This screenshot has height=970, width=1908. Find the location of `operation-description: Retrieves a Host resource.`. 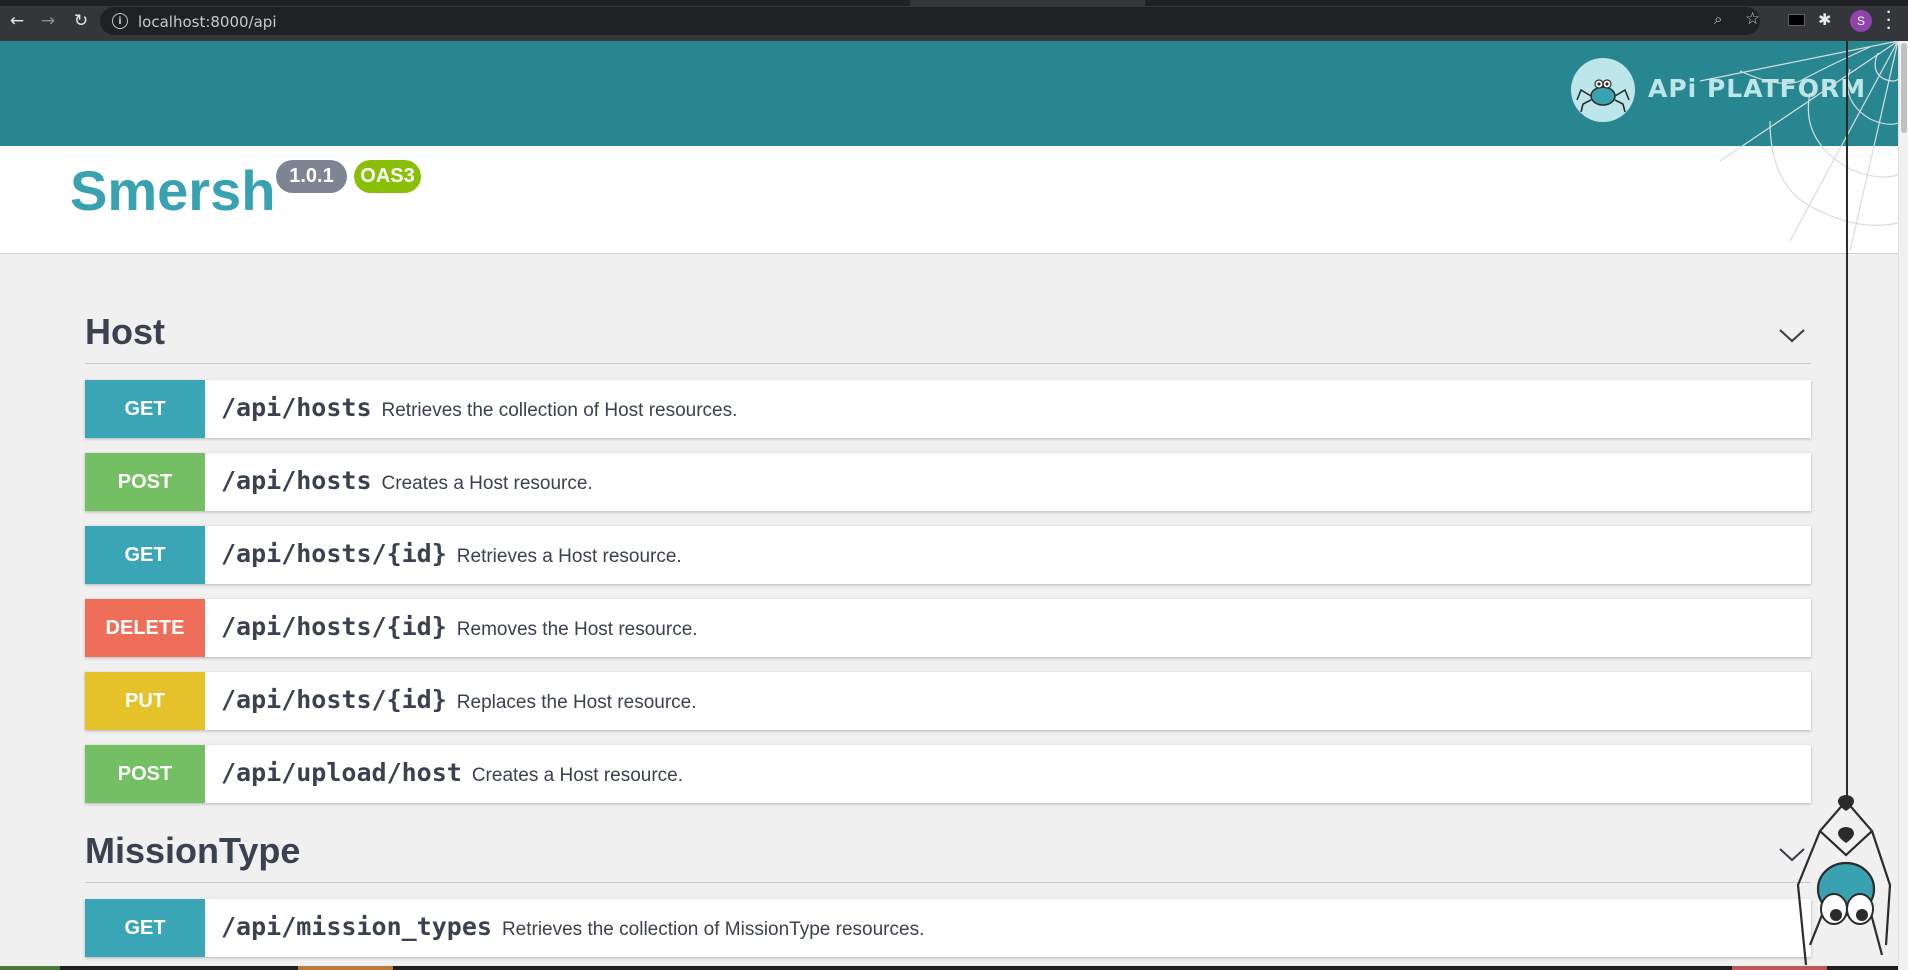

operation-description: Retrieves a Host resource. is located at coordinates (569, 556).